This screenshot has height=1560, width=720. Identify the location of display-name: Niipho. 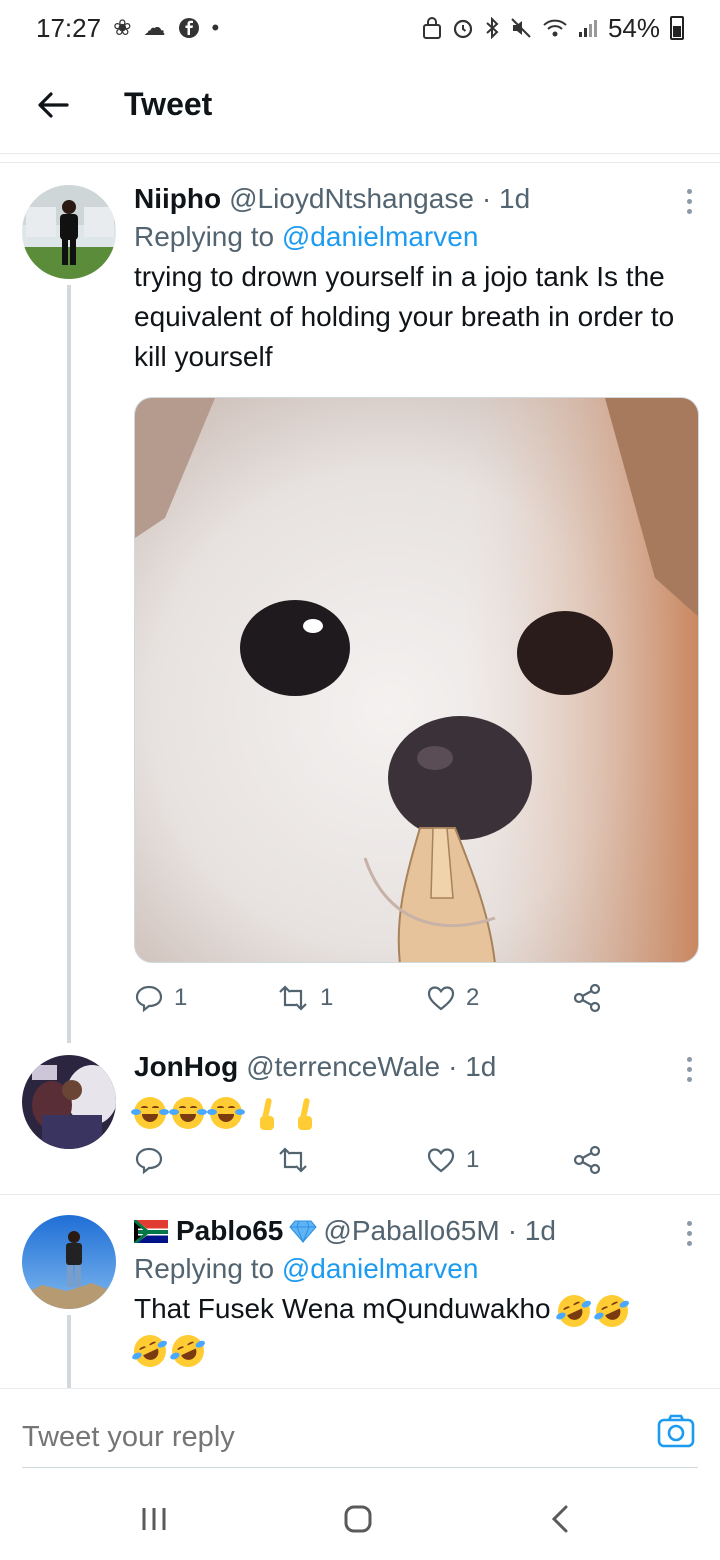
(177, 199).